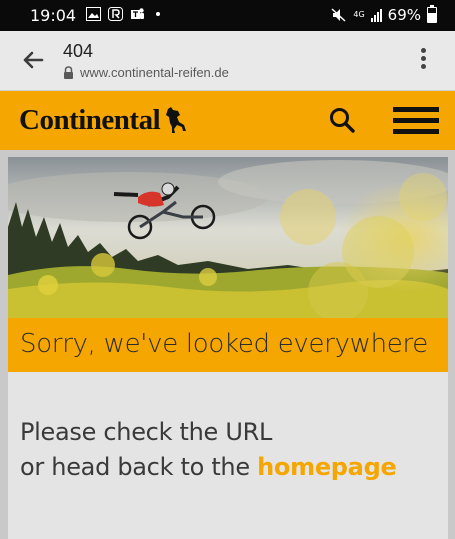  Describe the element at coordinates (342, 120) in the screenshot. I see `search-icon` at that location.